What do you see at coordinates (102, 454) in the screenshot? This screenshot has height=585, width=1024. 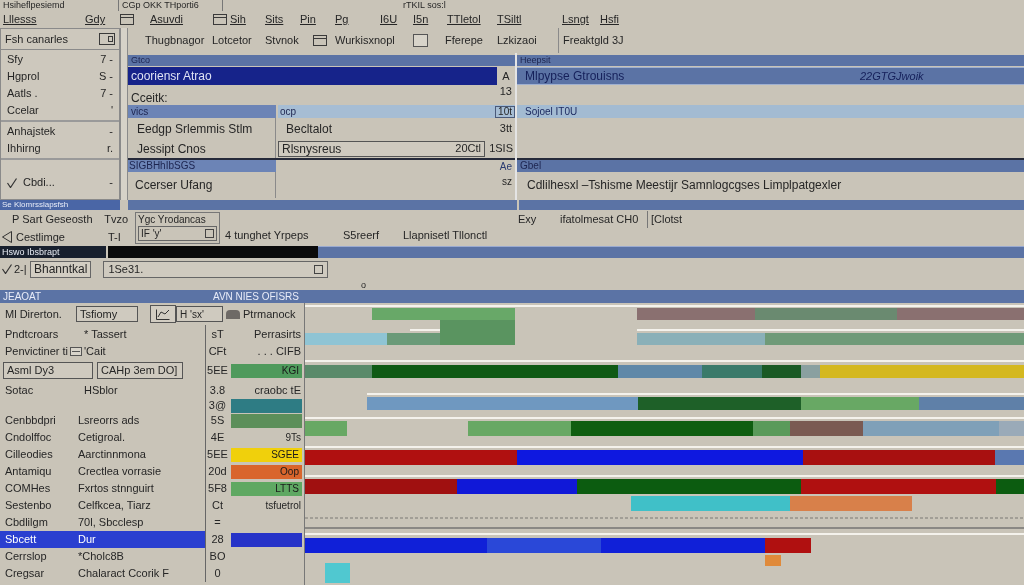 I see `list-row: Cilleodies Aarctinnmona` at bounding box center [102, 454].